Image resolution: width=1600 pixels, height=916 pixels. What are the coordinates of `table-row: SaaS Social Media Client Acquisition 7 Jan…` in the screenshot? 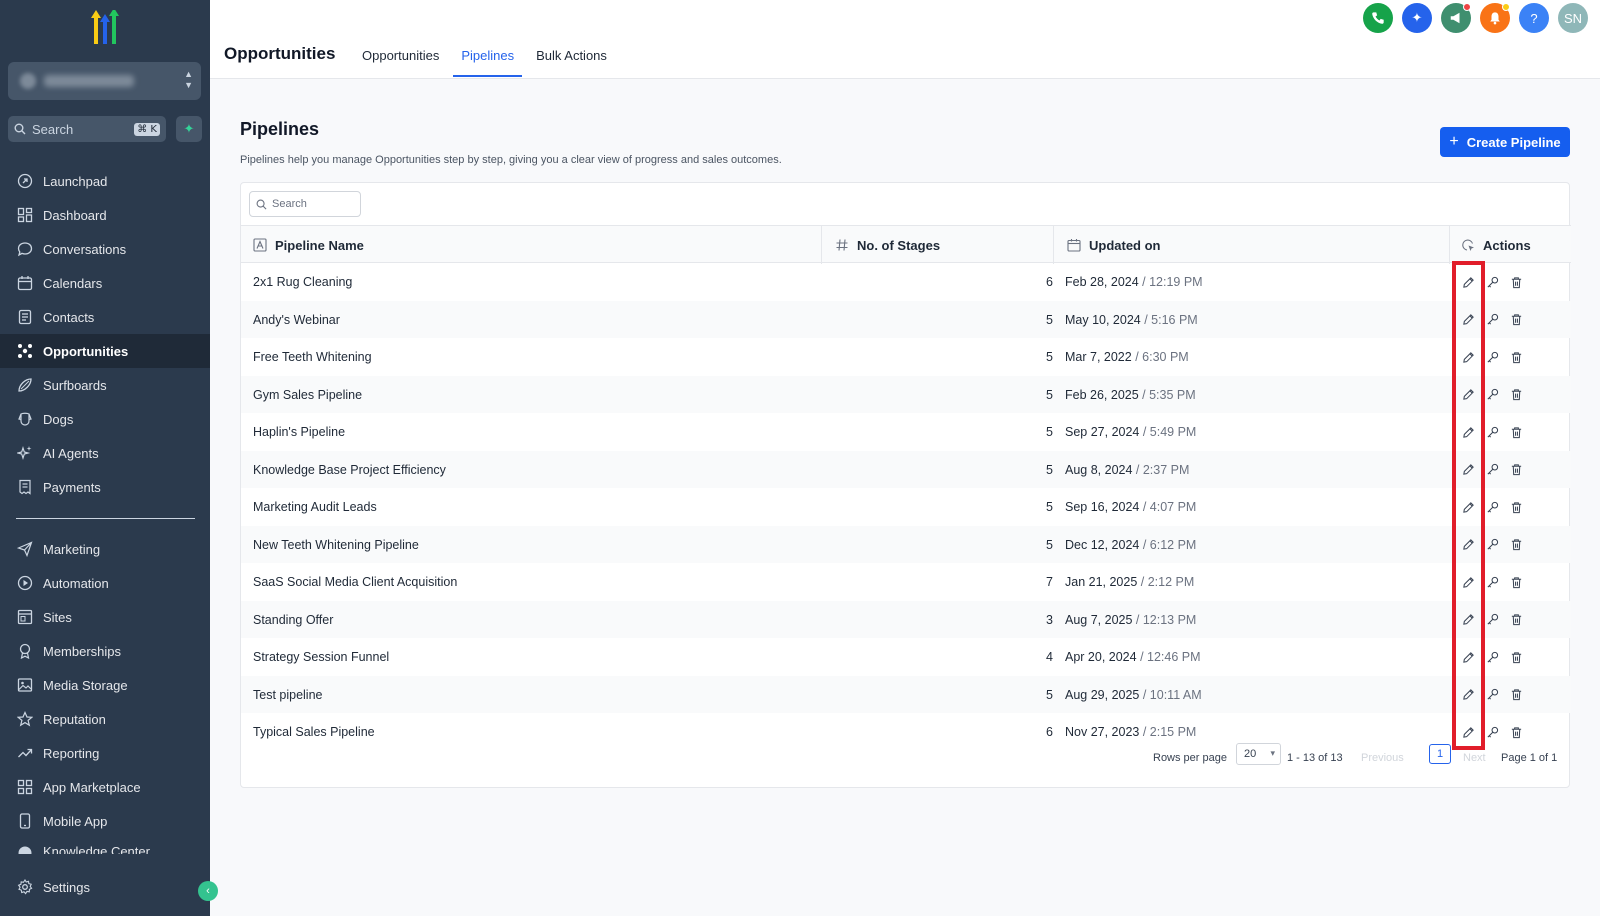 It's located at (906, 582).